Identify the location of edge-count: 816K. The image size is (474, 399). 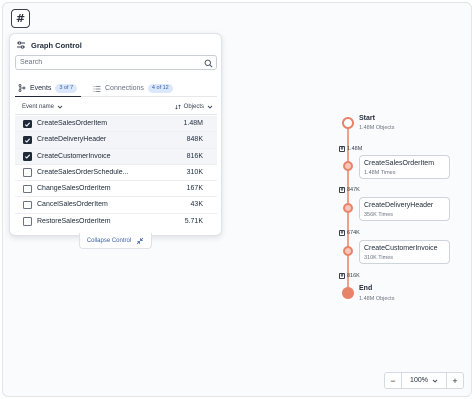
(353, 276).